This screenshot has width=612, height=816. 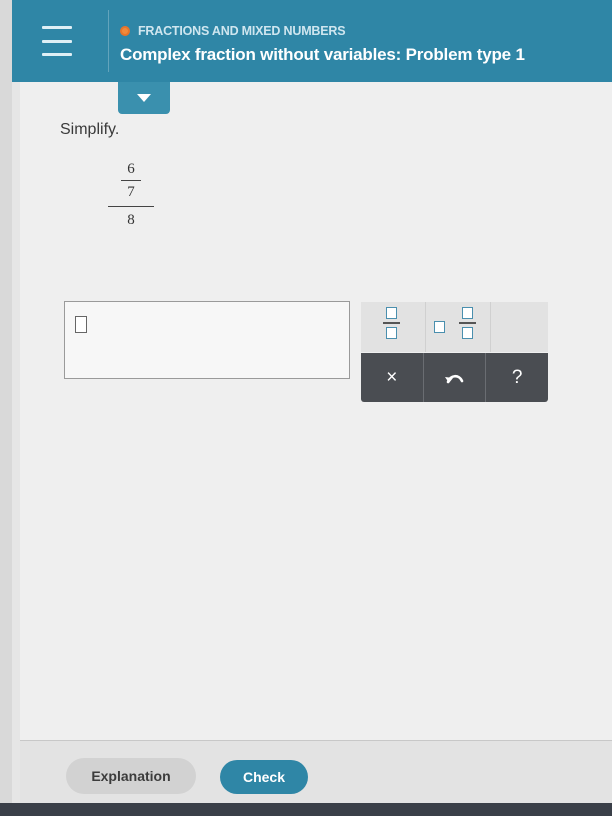 What do you see at coordinates (131, 206) in the screenshot?
I see `main-fraction-bar` at bounding box center [131, 206].